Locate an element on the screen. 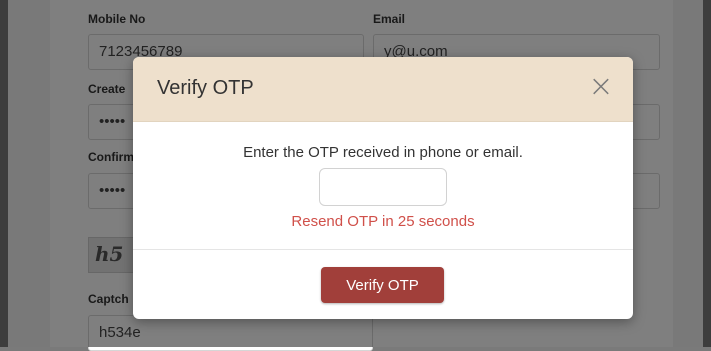 This screenshot has width=711, height=351. otp-input is located at coordinates (383, 187).